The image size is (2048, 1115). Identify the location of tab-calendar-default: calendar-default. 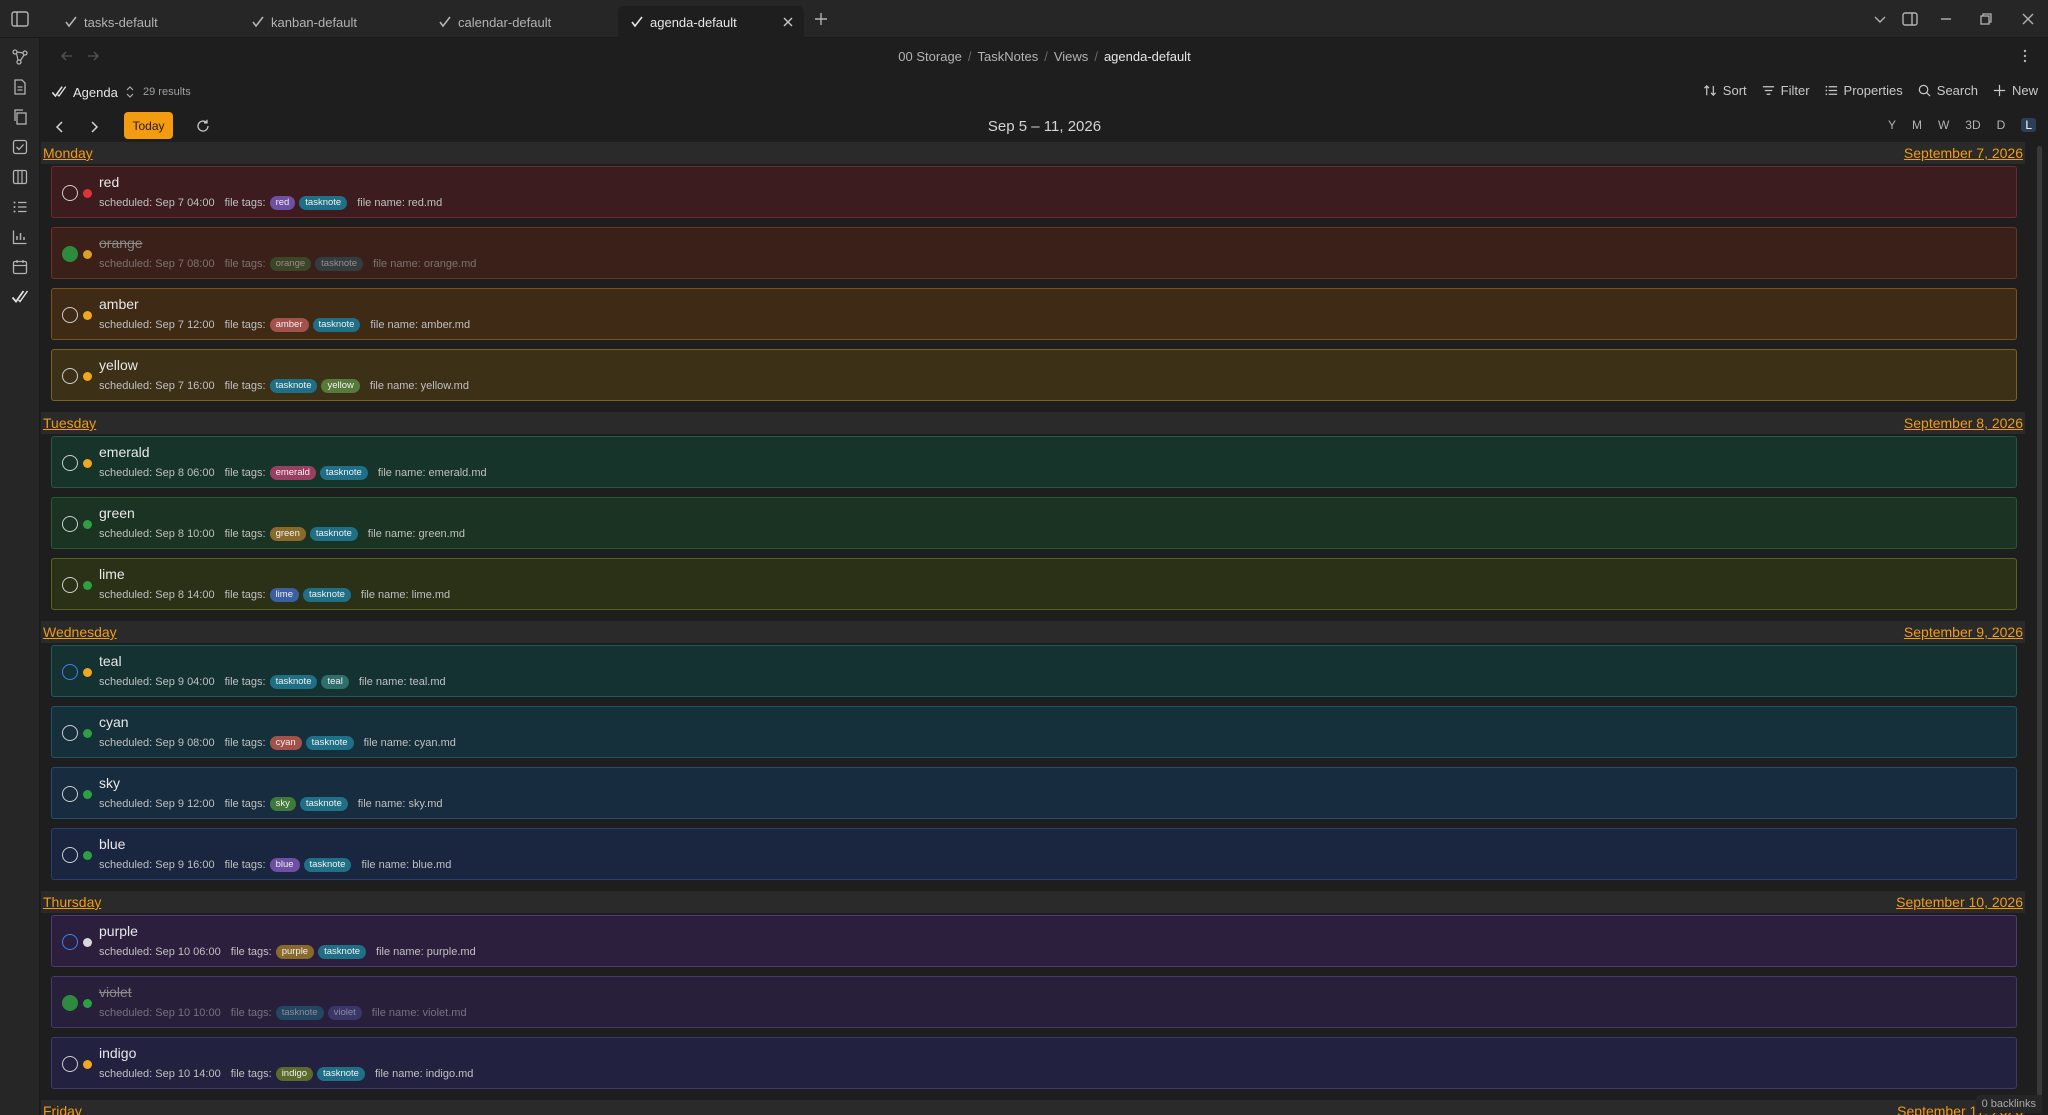
(494, 22).